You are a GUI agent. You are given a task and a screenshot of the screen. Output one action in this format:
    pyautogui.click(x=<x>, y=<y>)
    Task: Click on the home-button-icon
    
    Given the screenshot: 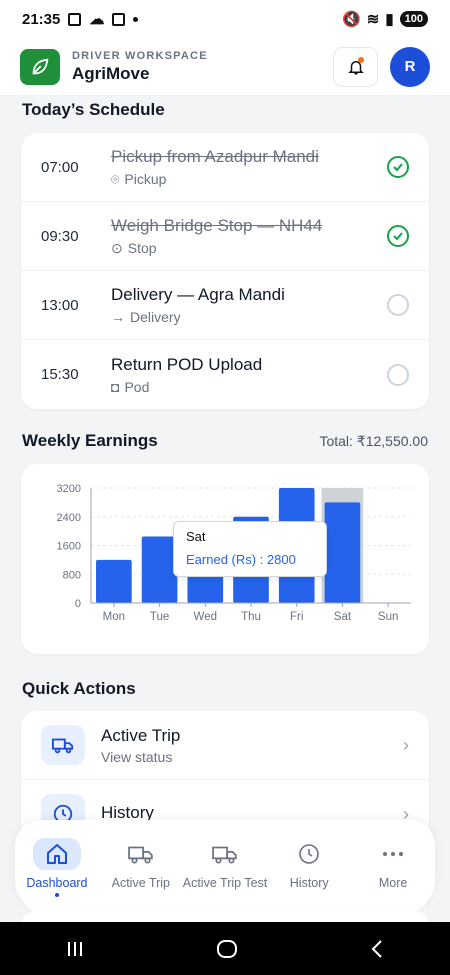 What is the action you would take?
    pyautogui.click(x=227, y=949)
    